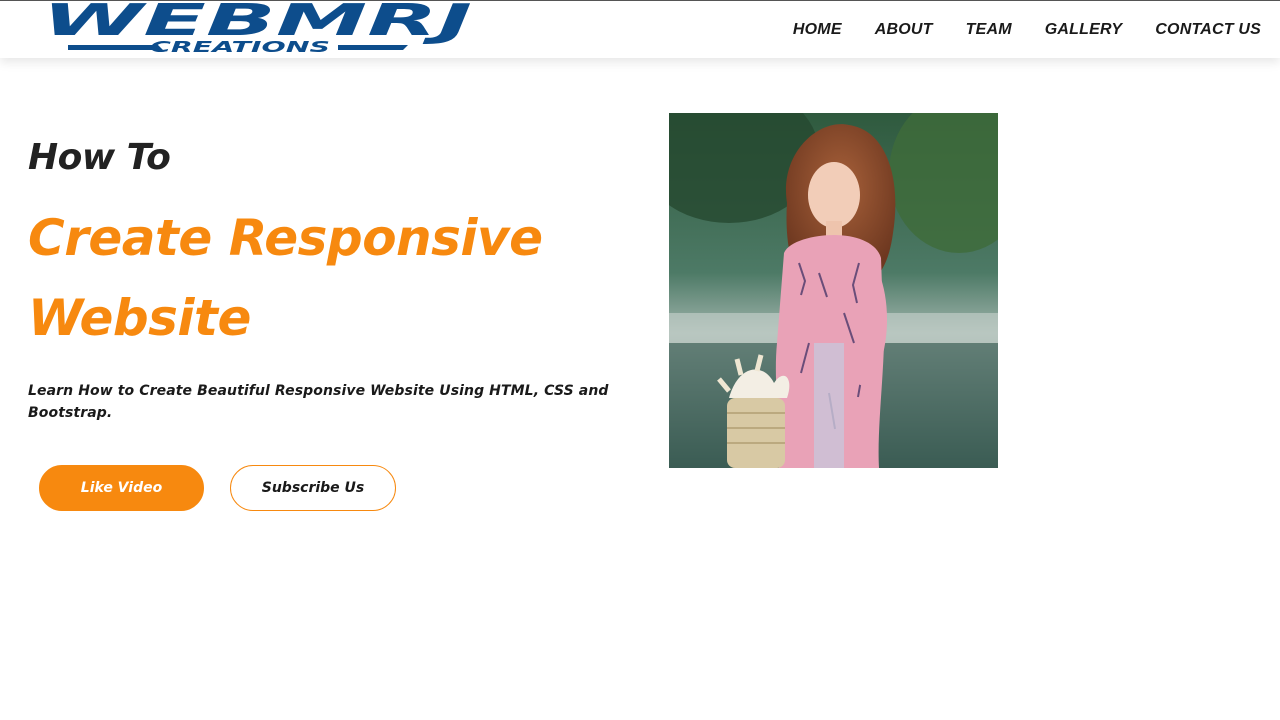 The width and height of the screenshot is (1280, 720). I want to click on like-video-button: Like Video, so click(121, 488).